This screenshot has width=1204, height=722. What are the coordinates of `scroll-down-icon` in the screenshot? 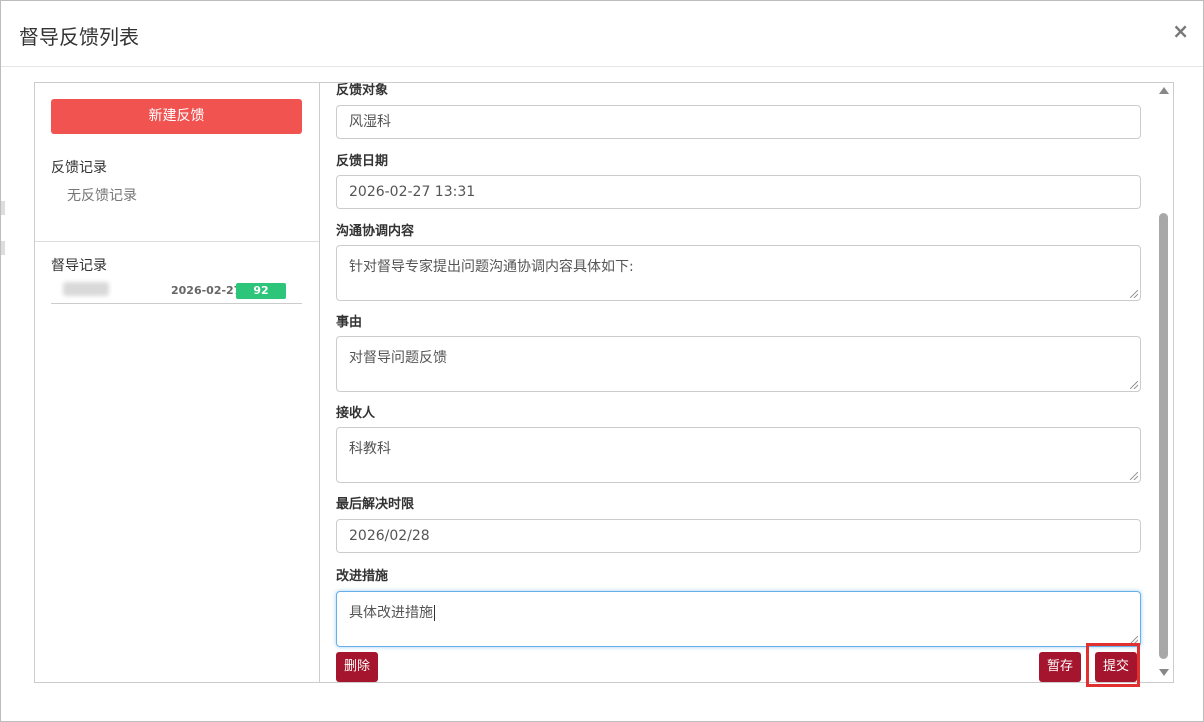 It's located at (1164, 672).